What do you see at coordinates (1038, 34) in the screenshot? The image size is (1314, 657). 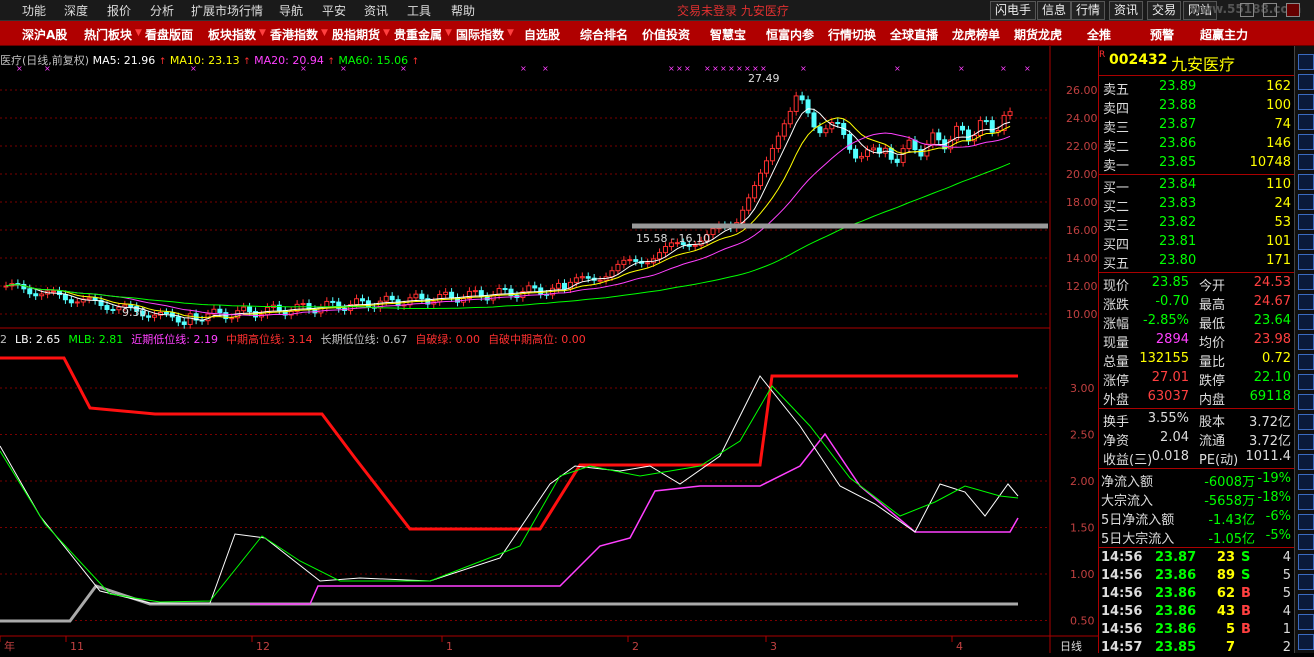 I see `toolbar-item-16: 期货龙虎` at bounding box center [1038, 34].